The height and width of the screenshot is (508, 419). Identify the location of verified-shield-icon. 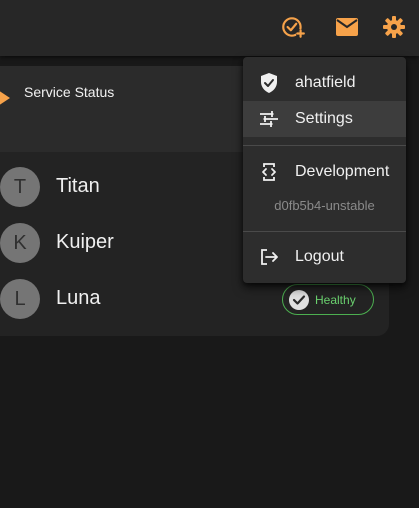
(269, 83).